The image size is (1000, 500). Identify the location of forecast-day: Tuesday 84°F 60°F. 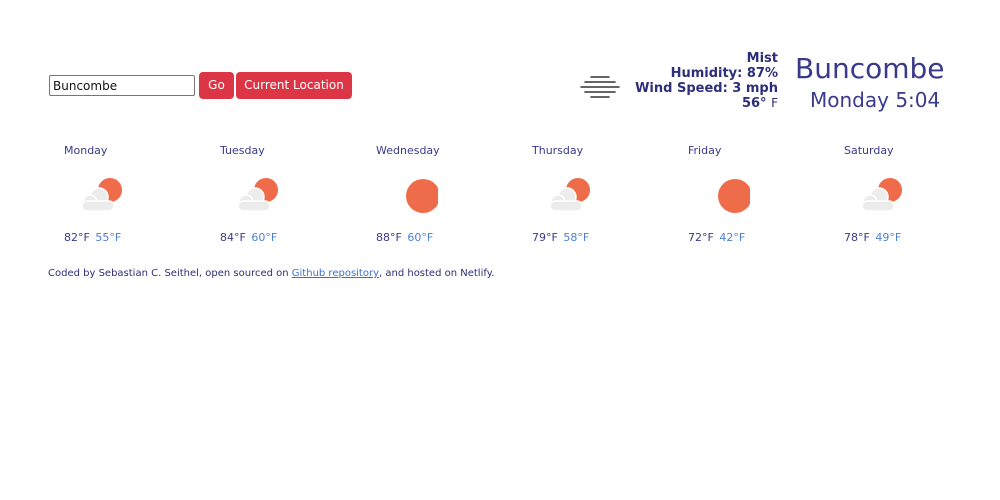
(280, 193).